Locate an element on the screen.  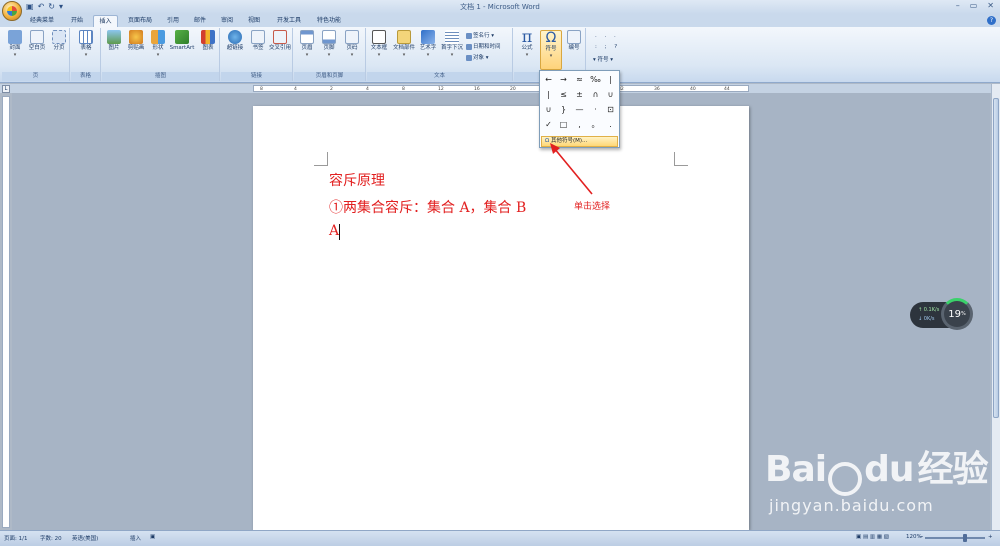
symbol-cell: ∩ is located at coordinates (595, 94).